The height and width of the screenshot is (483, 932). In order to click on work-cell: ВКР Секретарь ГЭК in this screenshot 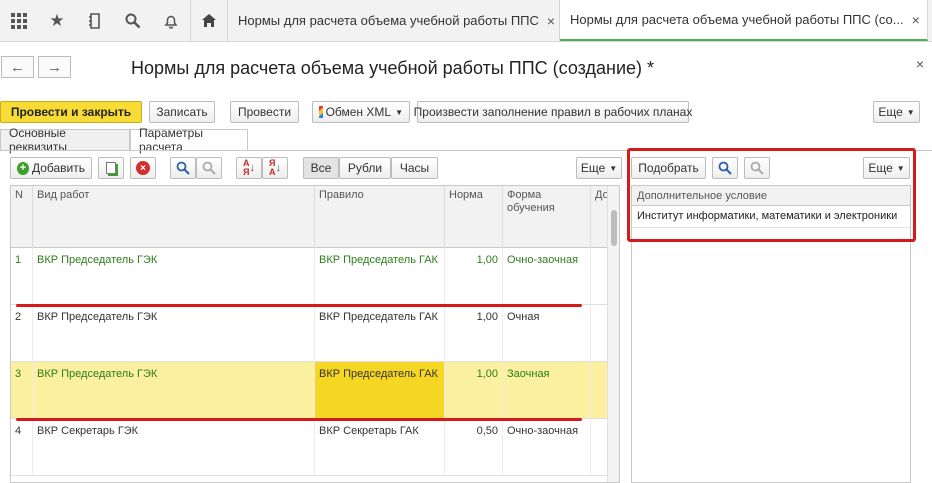, I will do `click(174, 447)`.